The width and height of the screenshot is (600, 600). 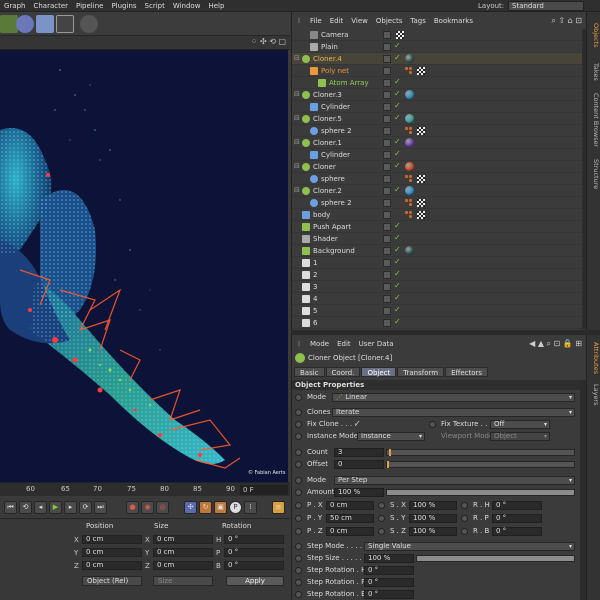 I want to click on layout-select: Standard, so click(x=546, y=6).